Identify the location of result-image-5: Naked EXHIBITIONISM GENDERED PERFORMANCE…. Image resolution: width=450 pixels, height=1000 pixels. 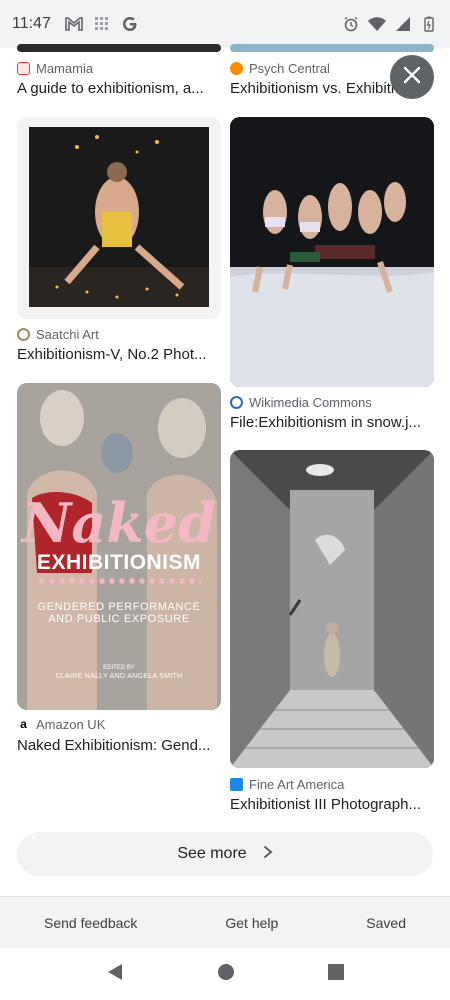
(119, 546).